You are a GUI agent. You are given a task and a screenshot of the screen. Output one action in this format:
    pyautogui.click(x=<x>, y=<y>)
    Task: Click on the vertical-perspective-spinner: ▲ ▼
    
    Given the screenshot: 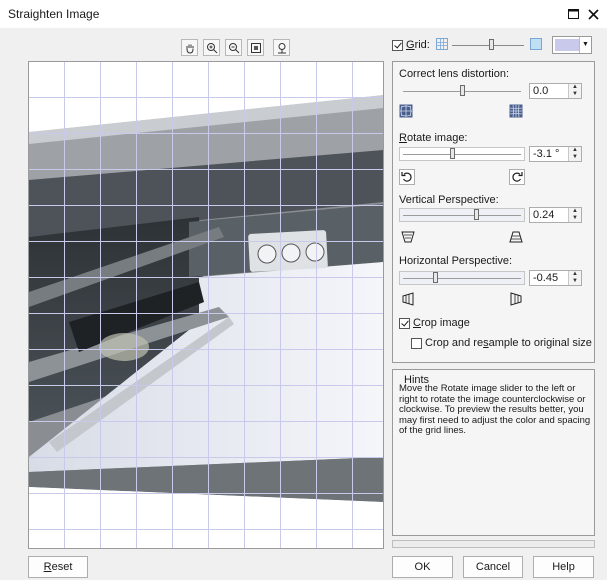 What is the action you would take?
    pyautogui.click(x=574, y=215)
    